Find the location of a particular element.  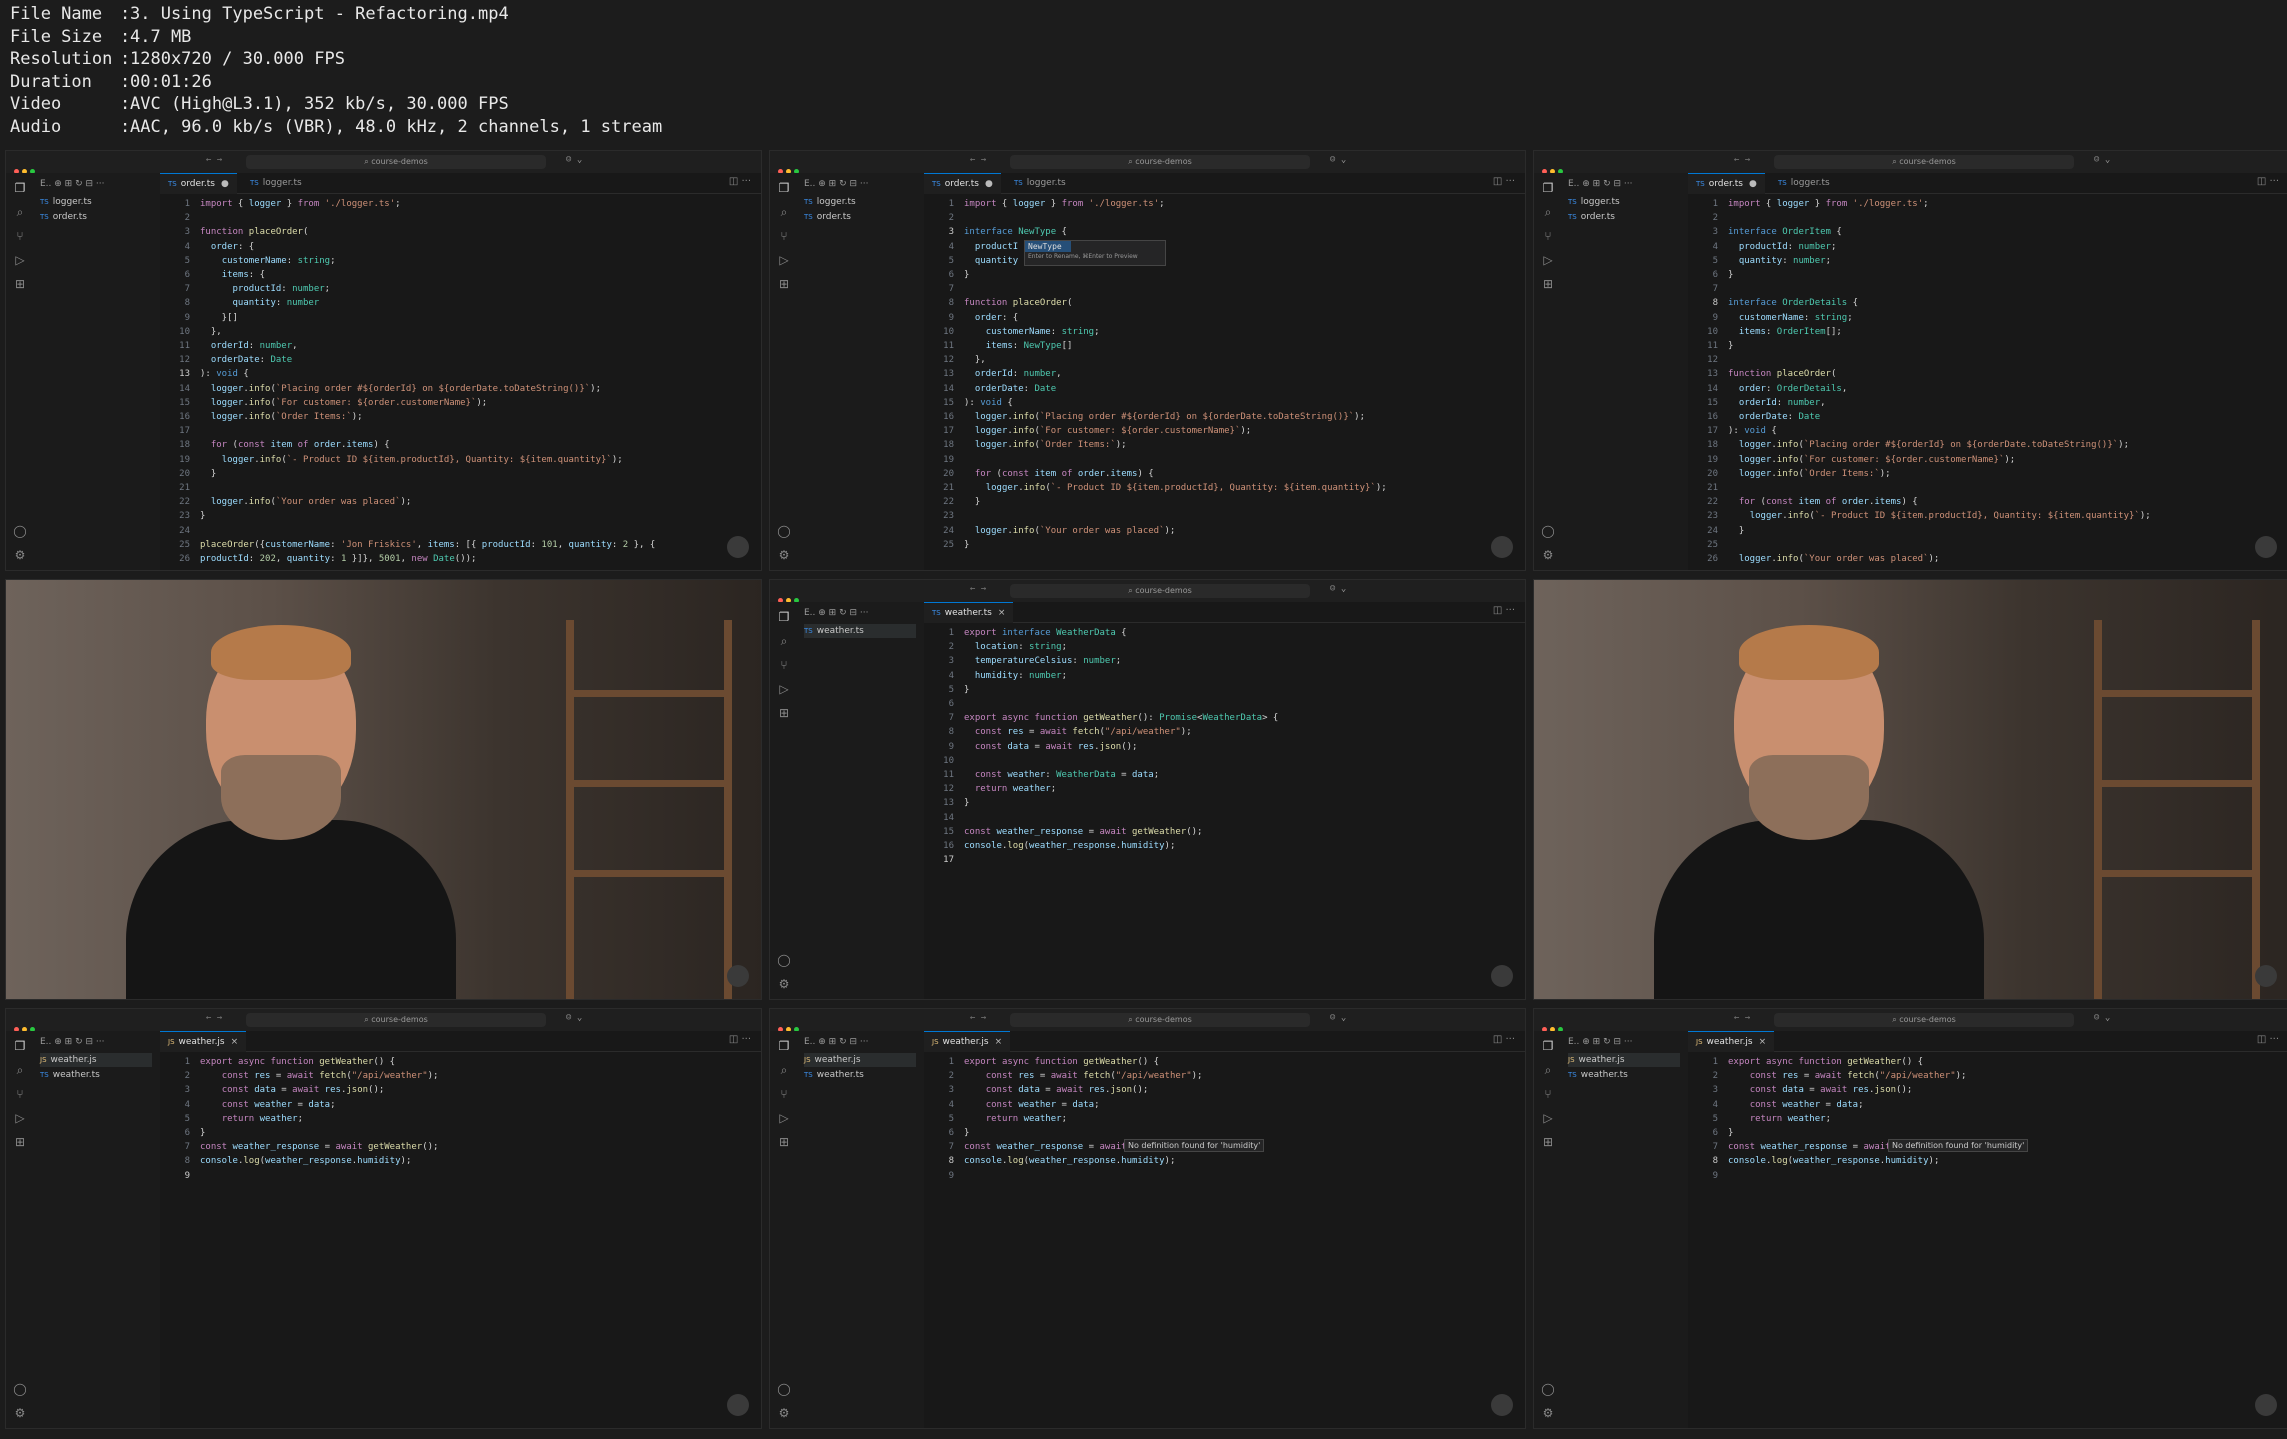

editor-tab: TS order.ts ● is located at coordinates (1726, 183).